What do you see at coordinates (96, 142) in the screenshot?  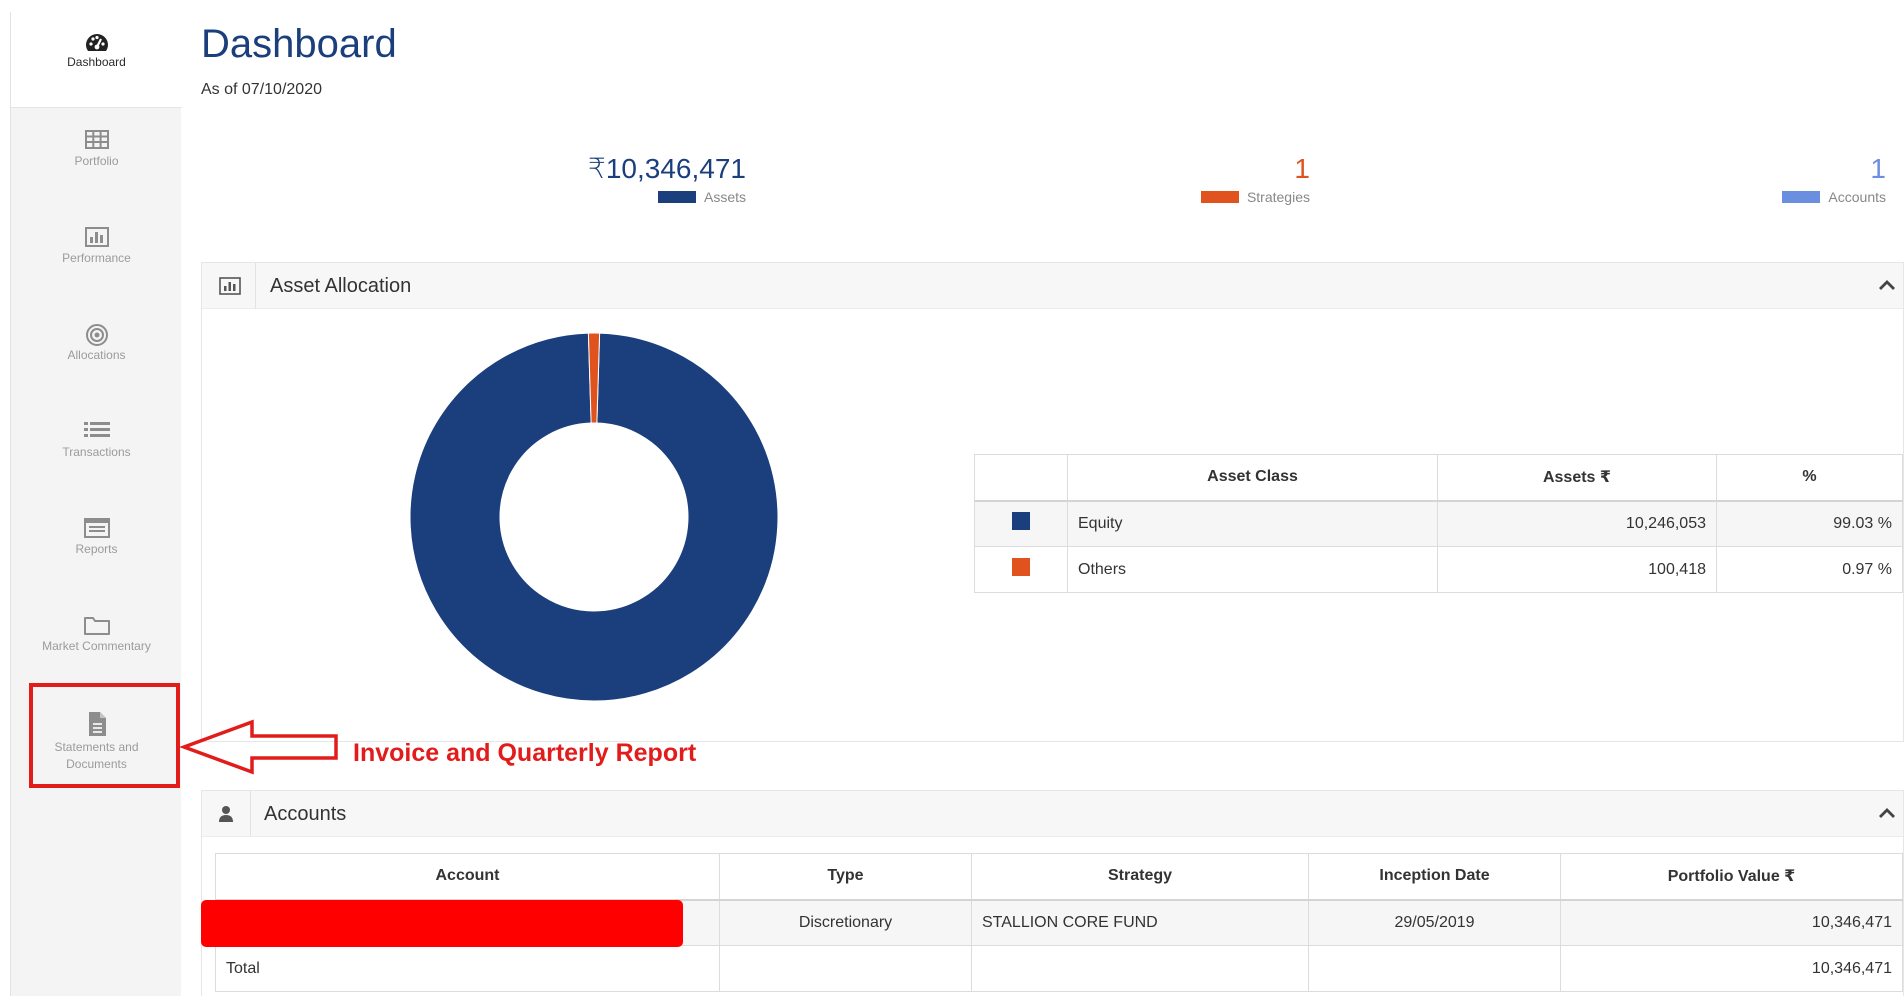 I see `table-grid-icon` at bounding box center [96, 142].